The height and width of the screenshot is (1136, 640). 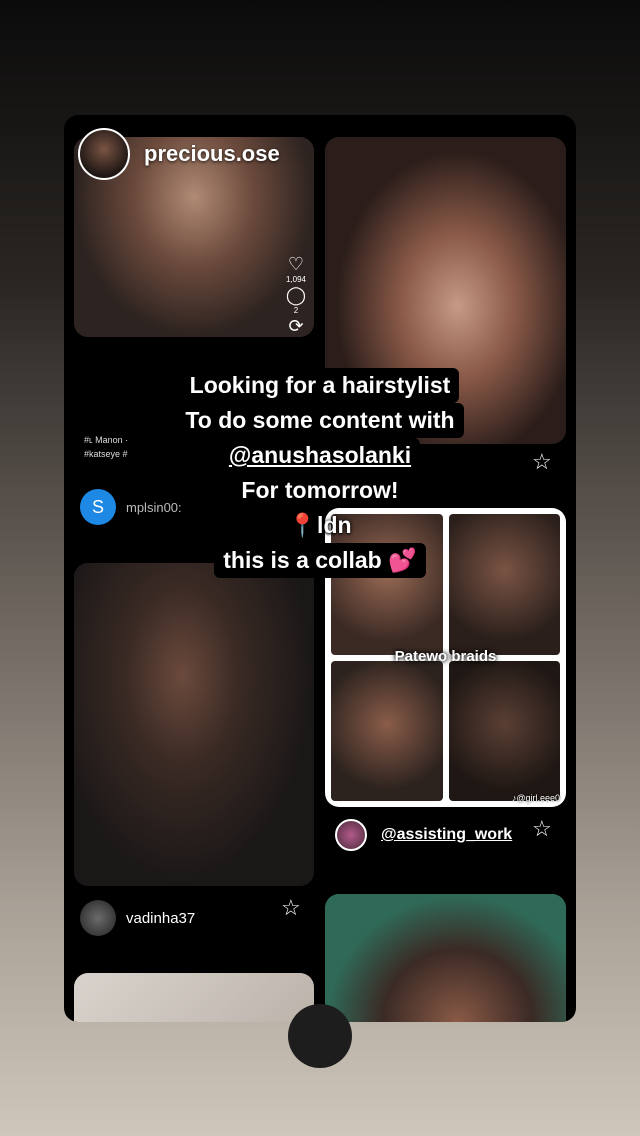 I want to click on pin-1-engagement: ♡ 1,094 ◯ 2 ⟳, so click(x=296, y=295).